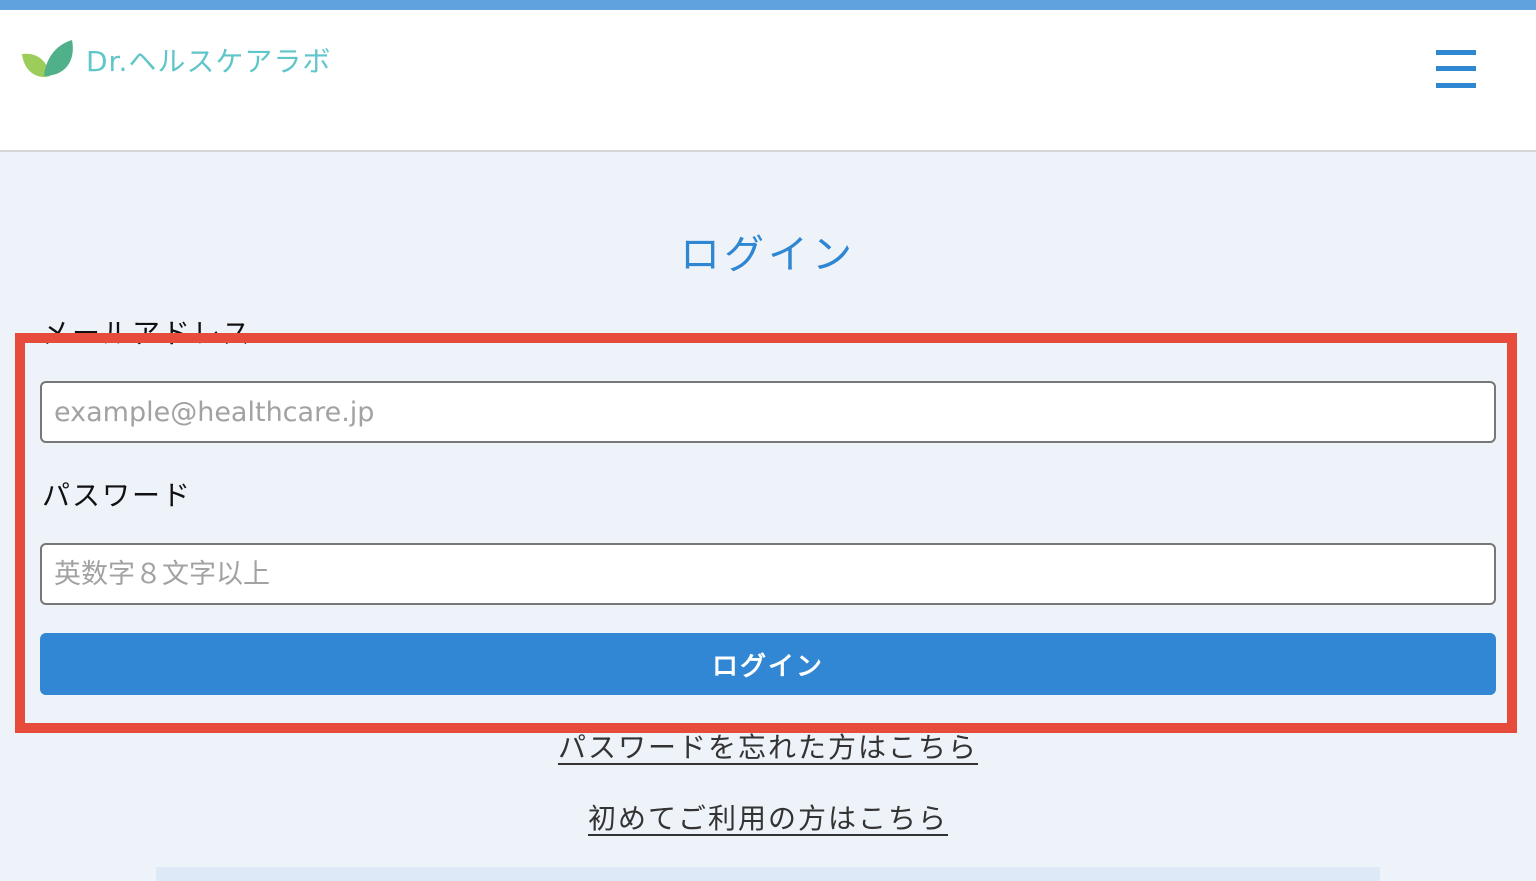 The image size is (1536, 881). What do you see at coordinates (209, 61) in the screenshot?
I see `logo-text: Dr.ヘルスケアラボ` at bounding box center [209, 61].